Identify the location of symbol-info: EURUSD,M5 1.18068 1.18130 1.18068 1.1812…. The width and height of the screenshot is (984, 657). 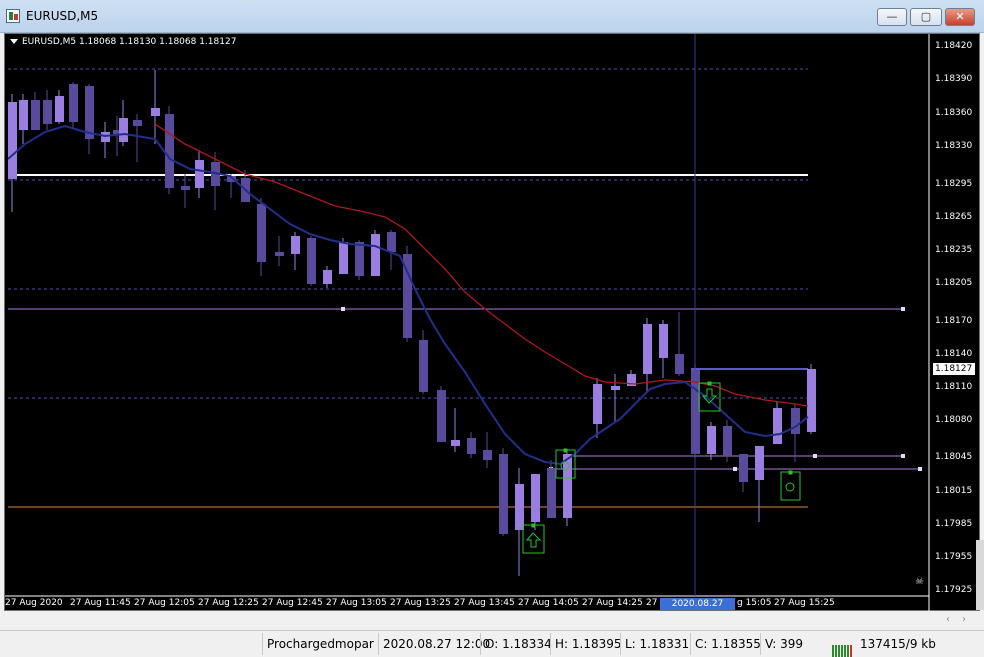
(123, 42).